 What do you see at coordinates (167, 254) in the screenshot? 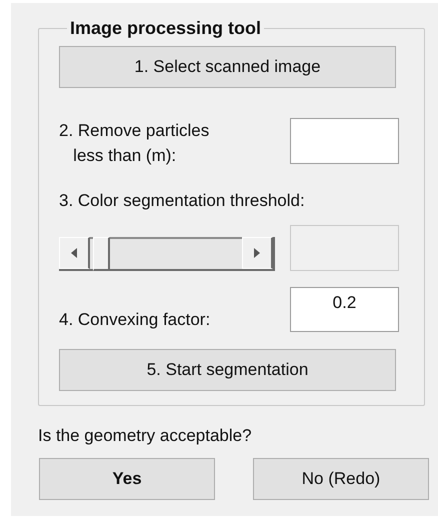
I see `threshold-slider` at bounding box center [167, 254].